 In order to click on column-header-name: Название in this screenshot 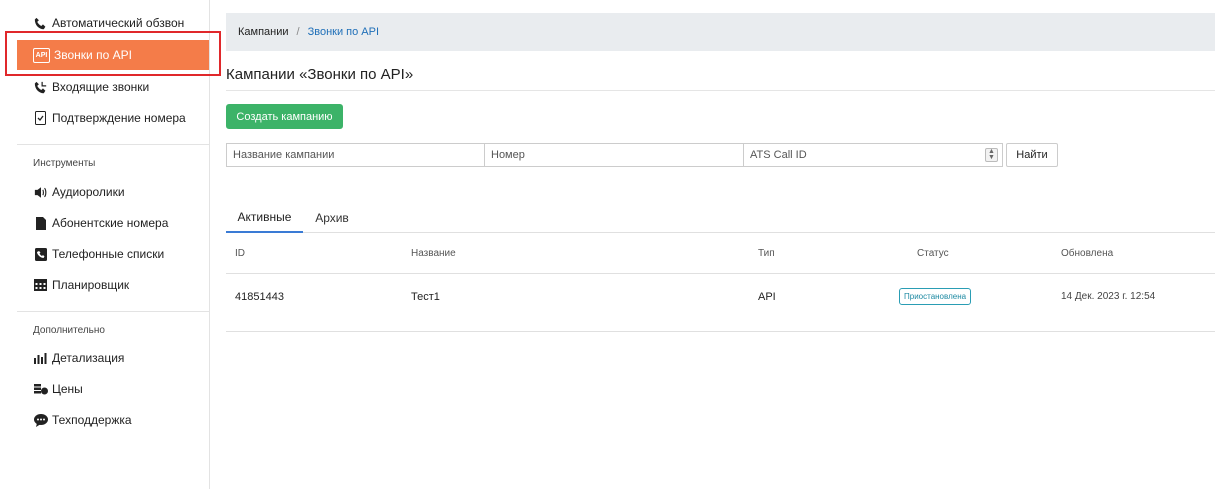, I will do `click(433, 253)`.